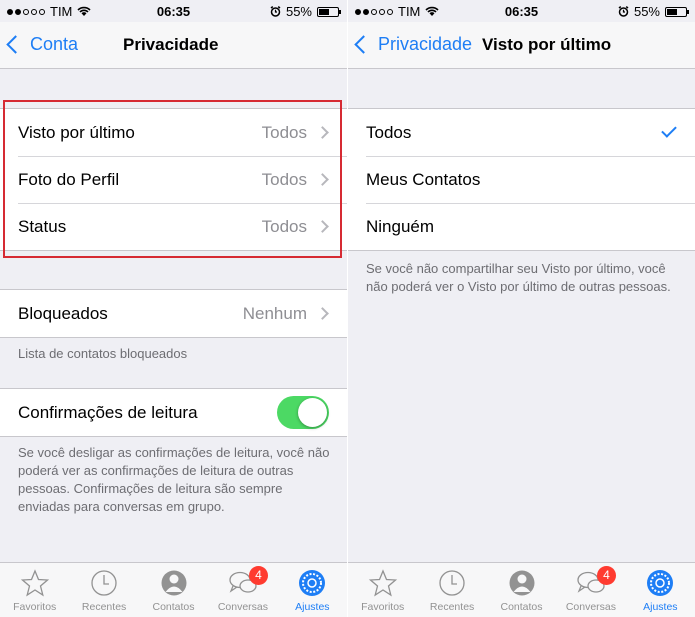 The width and height of the screenshot is (695, 617). I want to click on option-label: Todos, so click(389, 132).